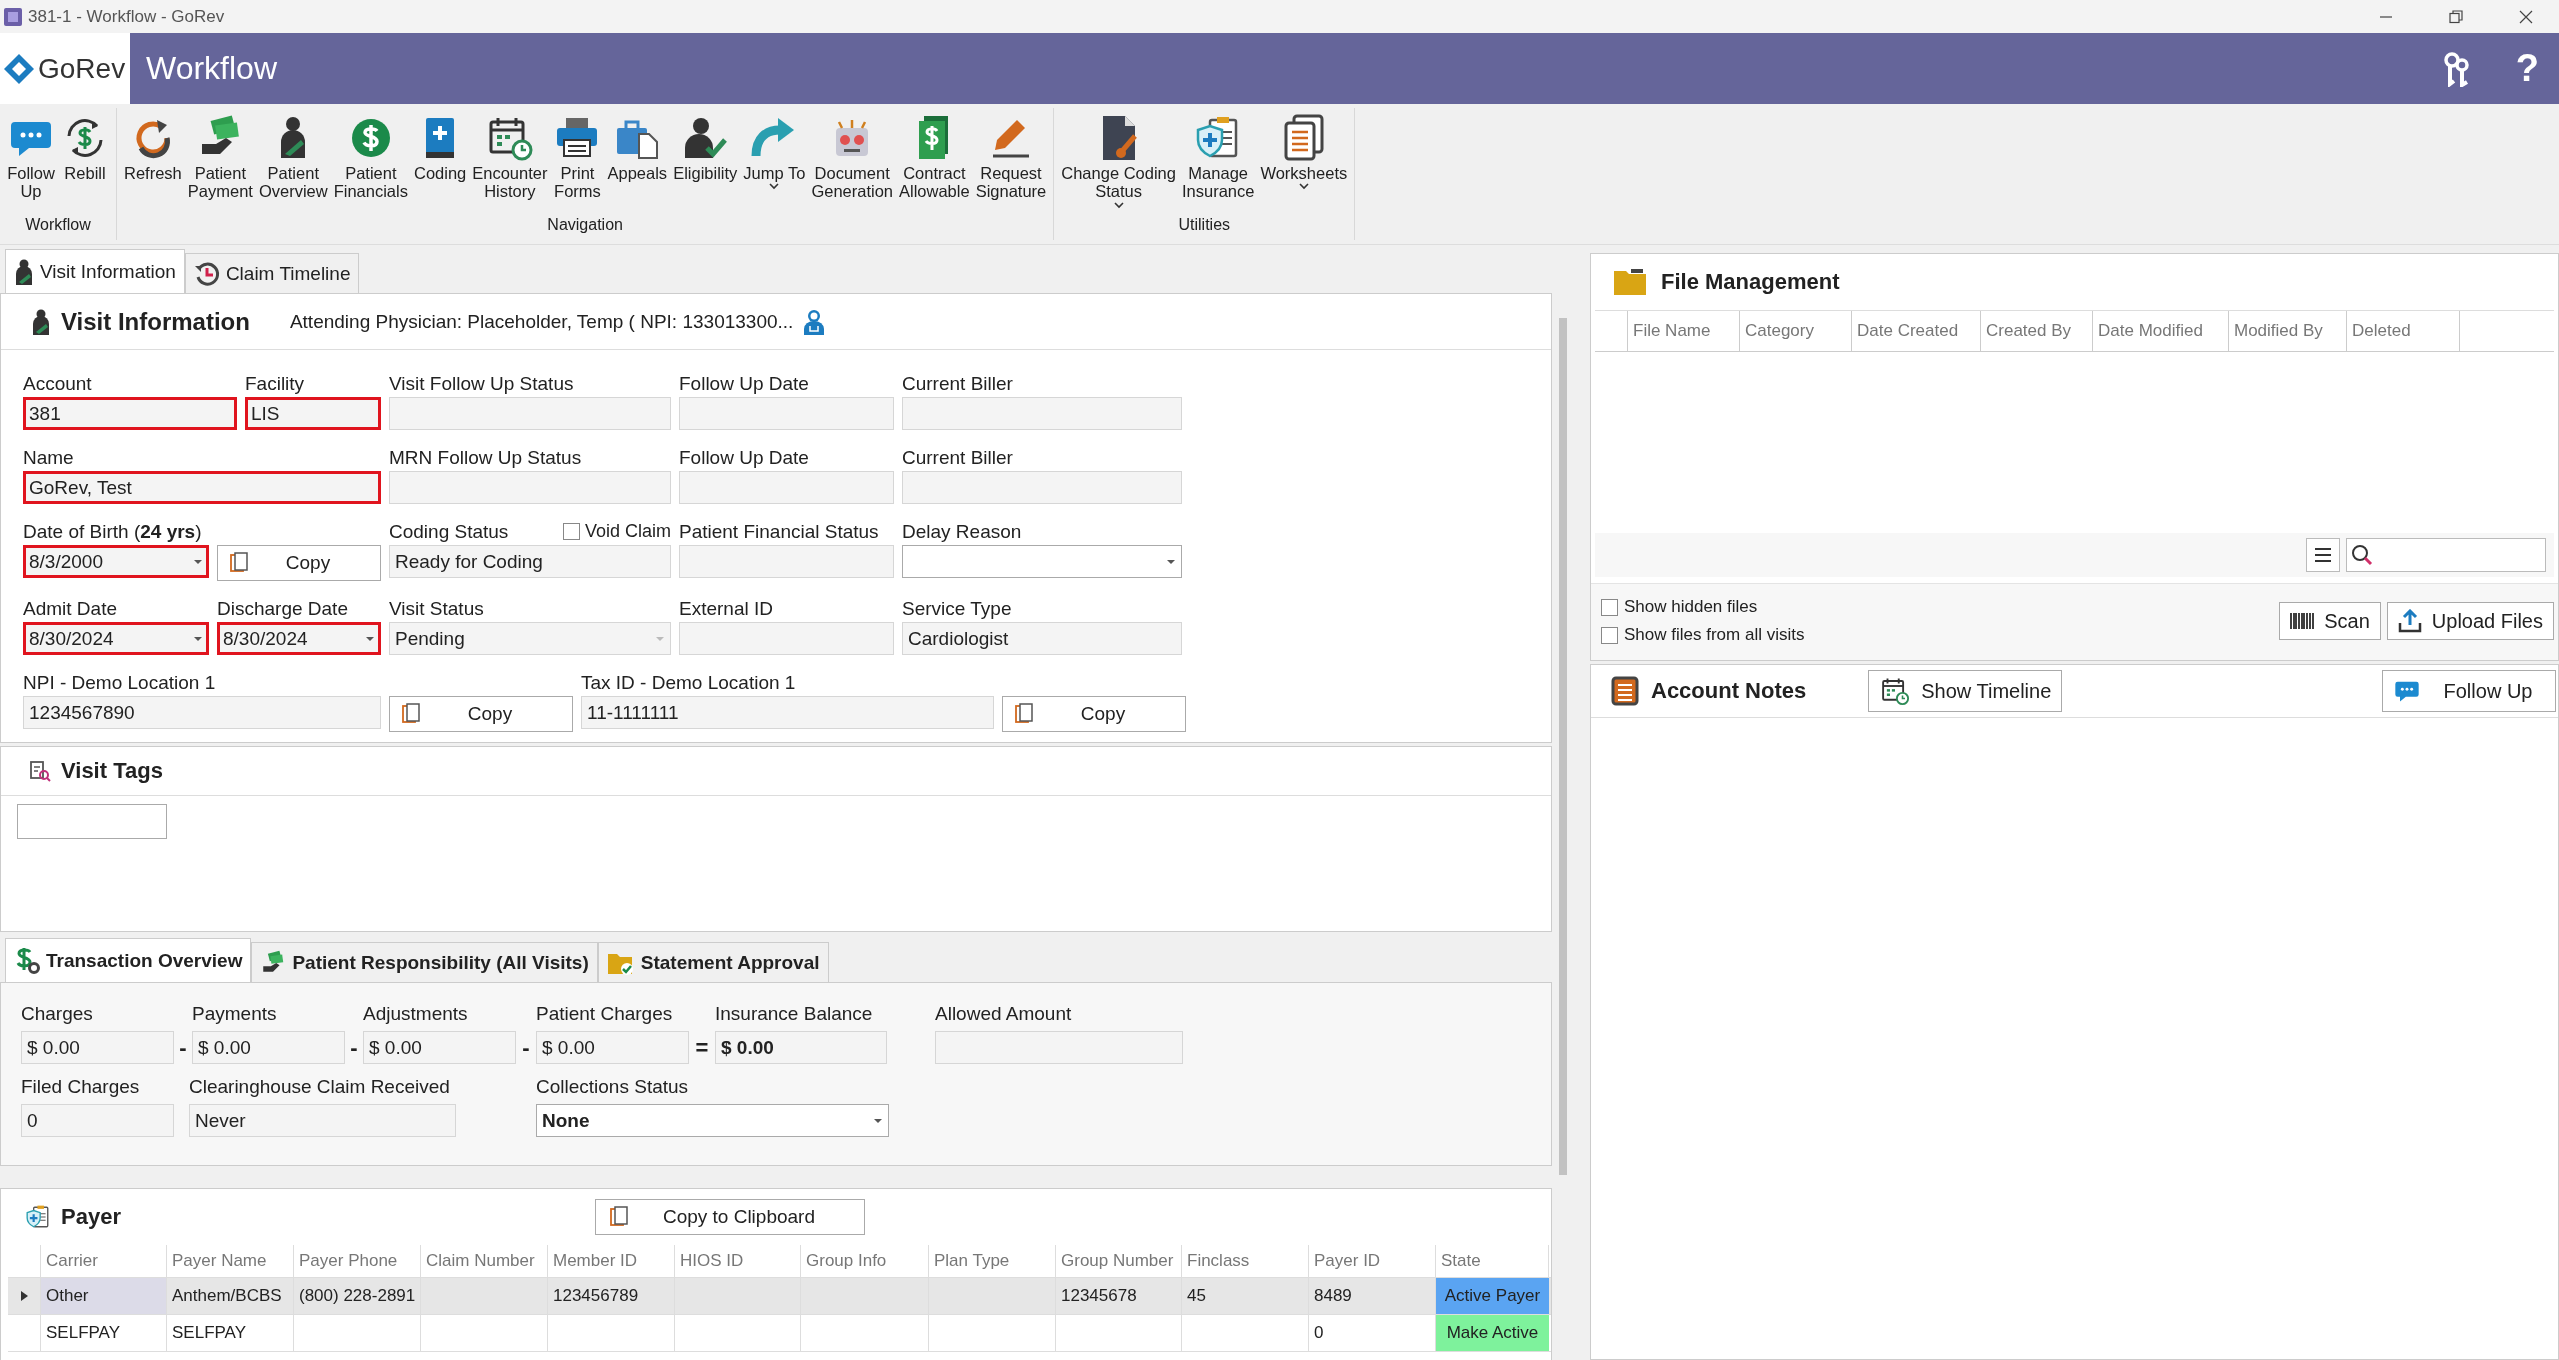 The image size is (2559, 1360). I want to click on column-header: Plan Type, so click(992, 1261).